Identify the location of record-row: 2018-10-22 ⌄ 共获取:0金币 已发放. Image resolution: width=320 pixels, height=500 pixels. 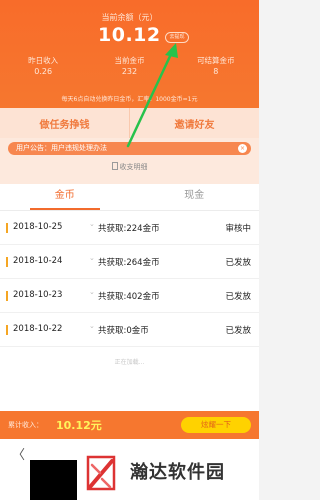
(129, 330).